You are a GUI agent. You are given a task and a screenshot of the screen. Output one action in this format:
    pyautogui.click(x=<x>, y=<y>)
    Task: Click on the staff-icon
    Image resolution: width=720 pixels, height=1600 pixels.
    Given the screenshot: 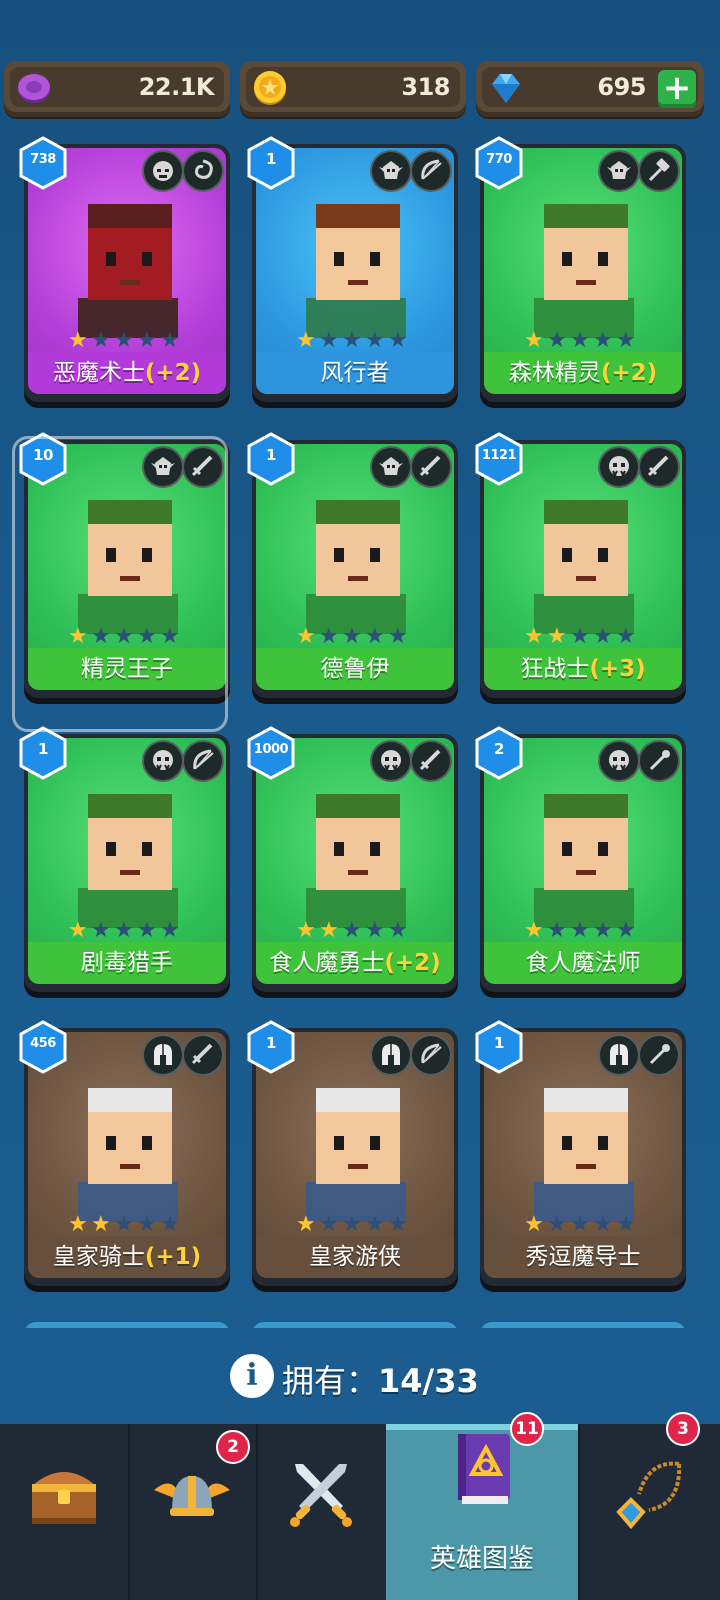 What is the action you would take?
    pyautogui.click(x=659, y=760)
    